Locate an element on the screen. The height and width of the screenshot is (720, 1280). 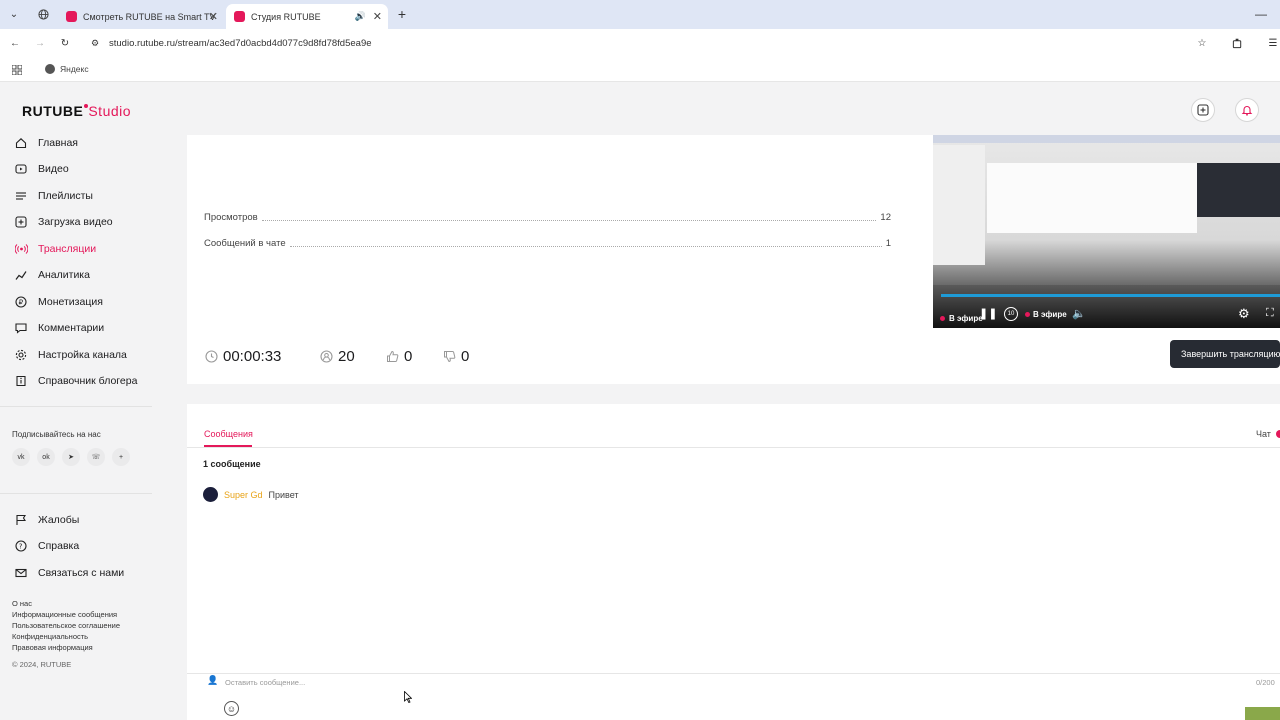
audio-playing-icon: 🔊 is located at coordinates (360, 16).